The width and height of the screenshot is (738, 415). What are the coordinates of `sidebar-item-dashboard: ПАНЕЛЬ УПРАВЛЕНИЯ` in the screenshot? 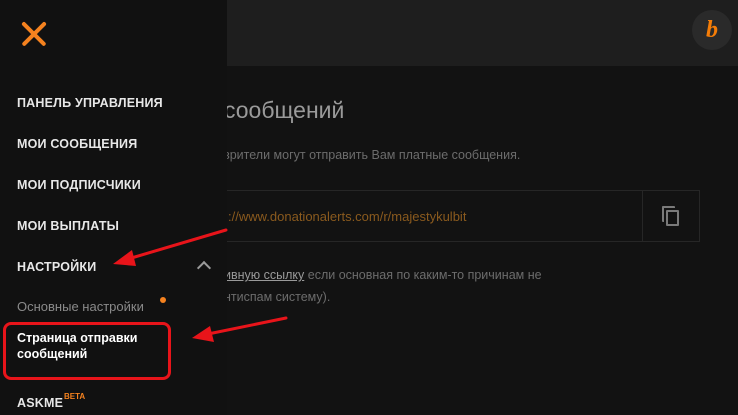 It's located at (90, 103).